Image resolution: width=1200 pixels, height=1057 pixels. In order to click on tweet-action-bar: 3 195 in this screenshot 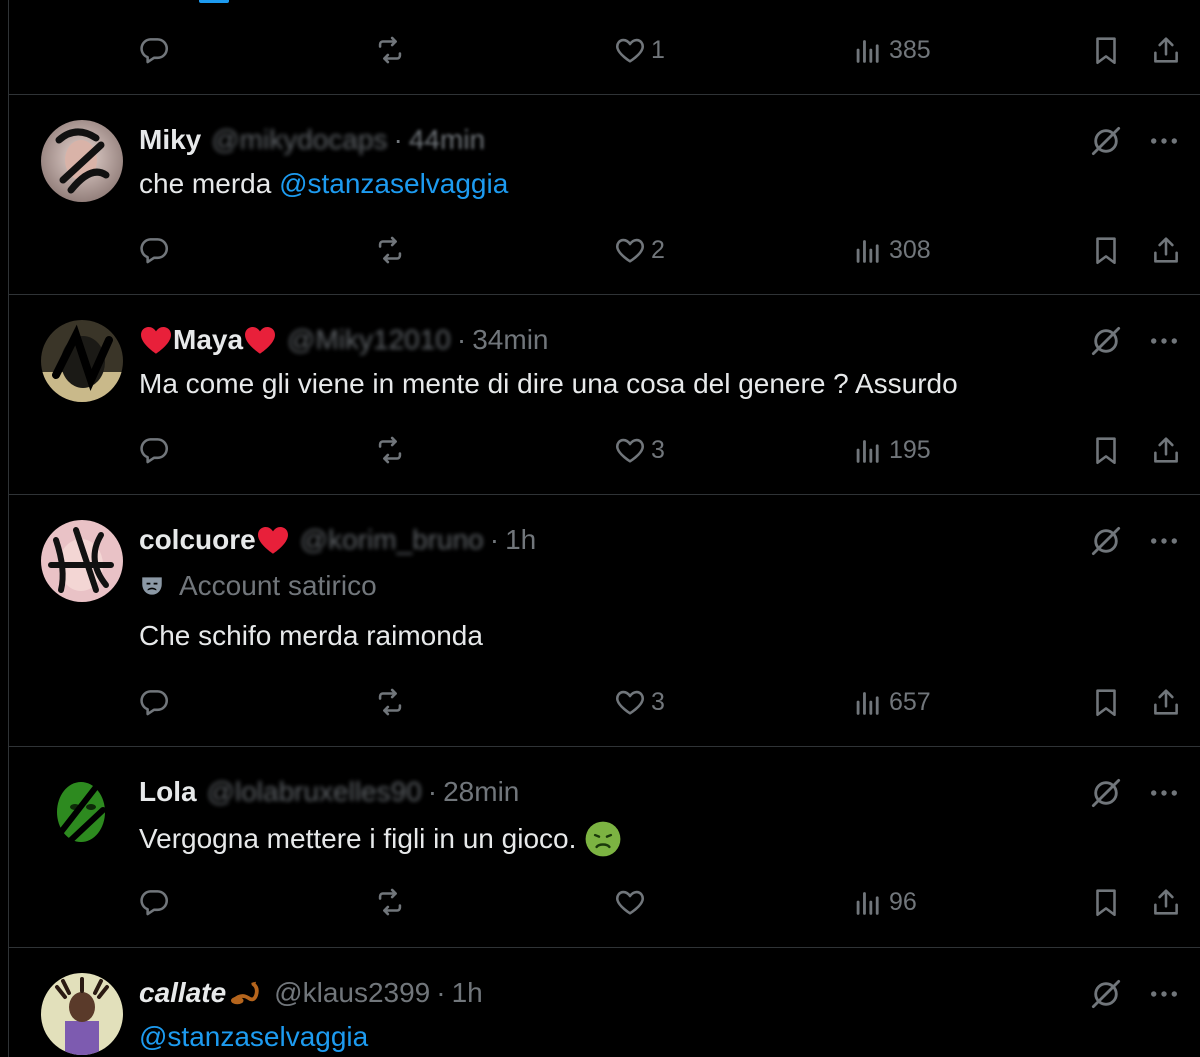, I will do `click(604, 450)`.